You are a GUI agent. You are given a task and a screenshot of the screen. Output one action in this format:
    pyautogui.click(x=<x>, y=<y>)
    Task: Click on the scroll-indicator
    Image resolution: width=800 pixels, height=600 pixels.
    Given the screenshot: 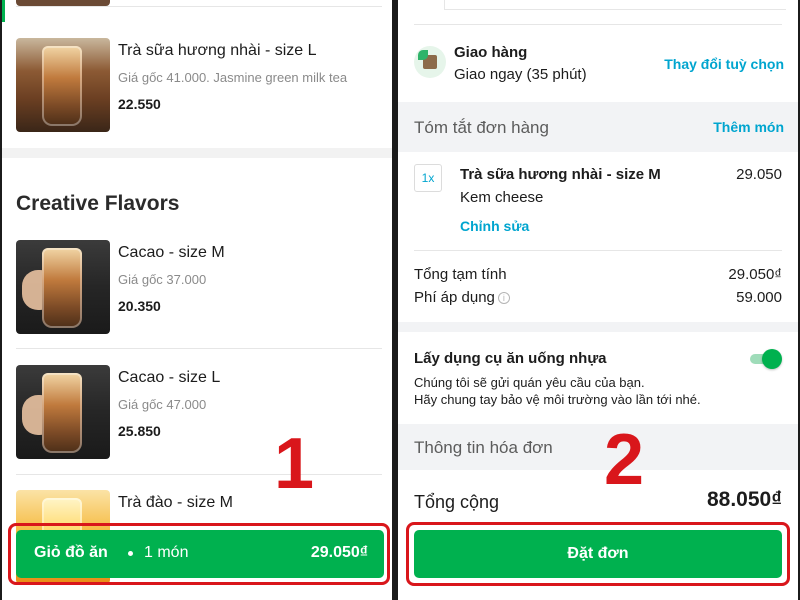 What is the action you would take?
    pyautogui.click(x=3, y=11)
    